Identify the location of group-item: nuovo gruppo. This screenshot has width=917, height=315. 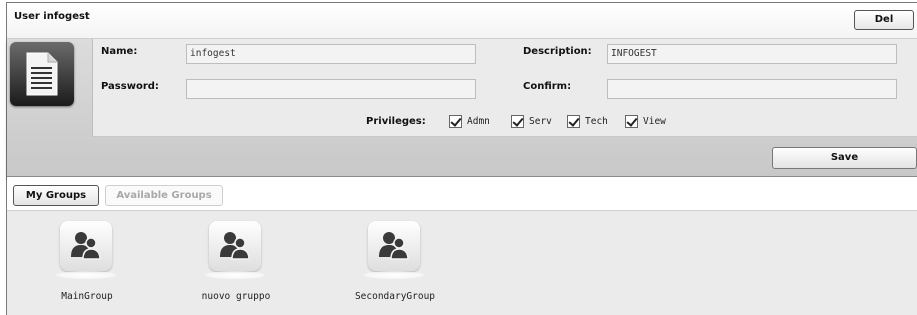
(236, 266).